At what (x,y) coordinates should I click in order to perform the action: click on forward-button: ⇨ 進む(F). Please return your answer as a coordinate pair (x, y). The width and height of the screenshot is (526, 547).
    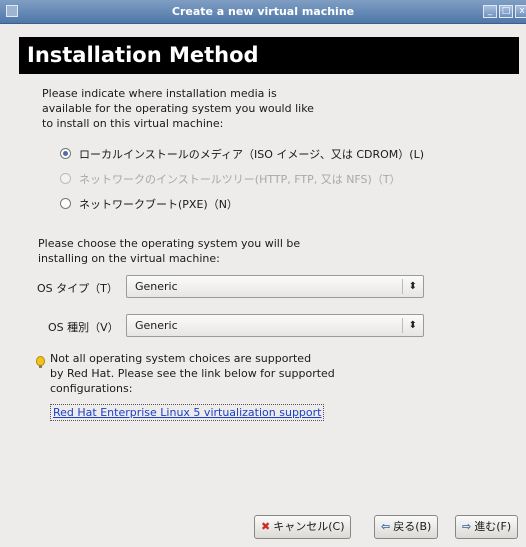
    Looking at the image, I should click on (487, 527).